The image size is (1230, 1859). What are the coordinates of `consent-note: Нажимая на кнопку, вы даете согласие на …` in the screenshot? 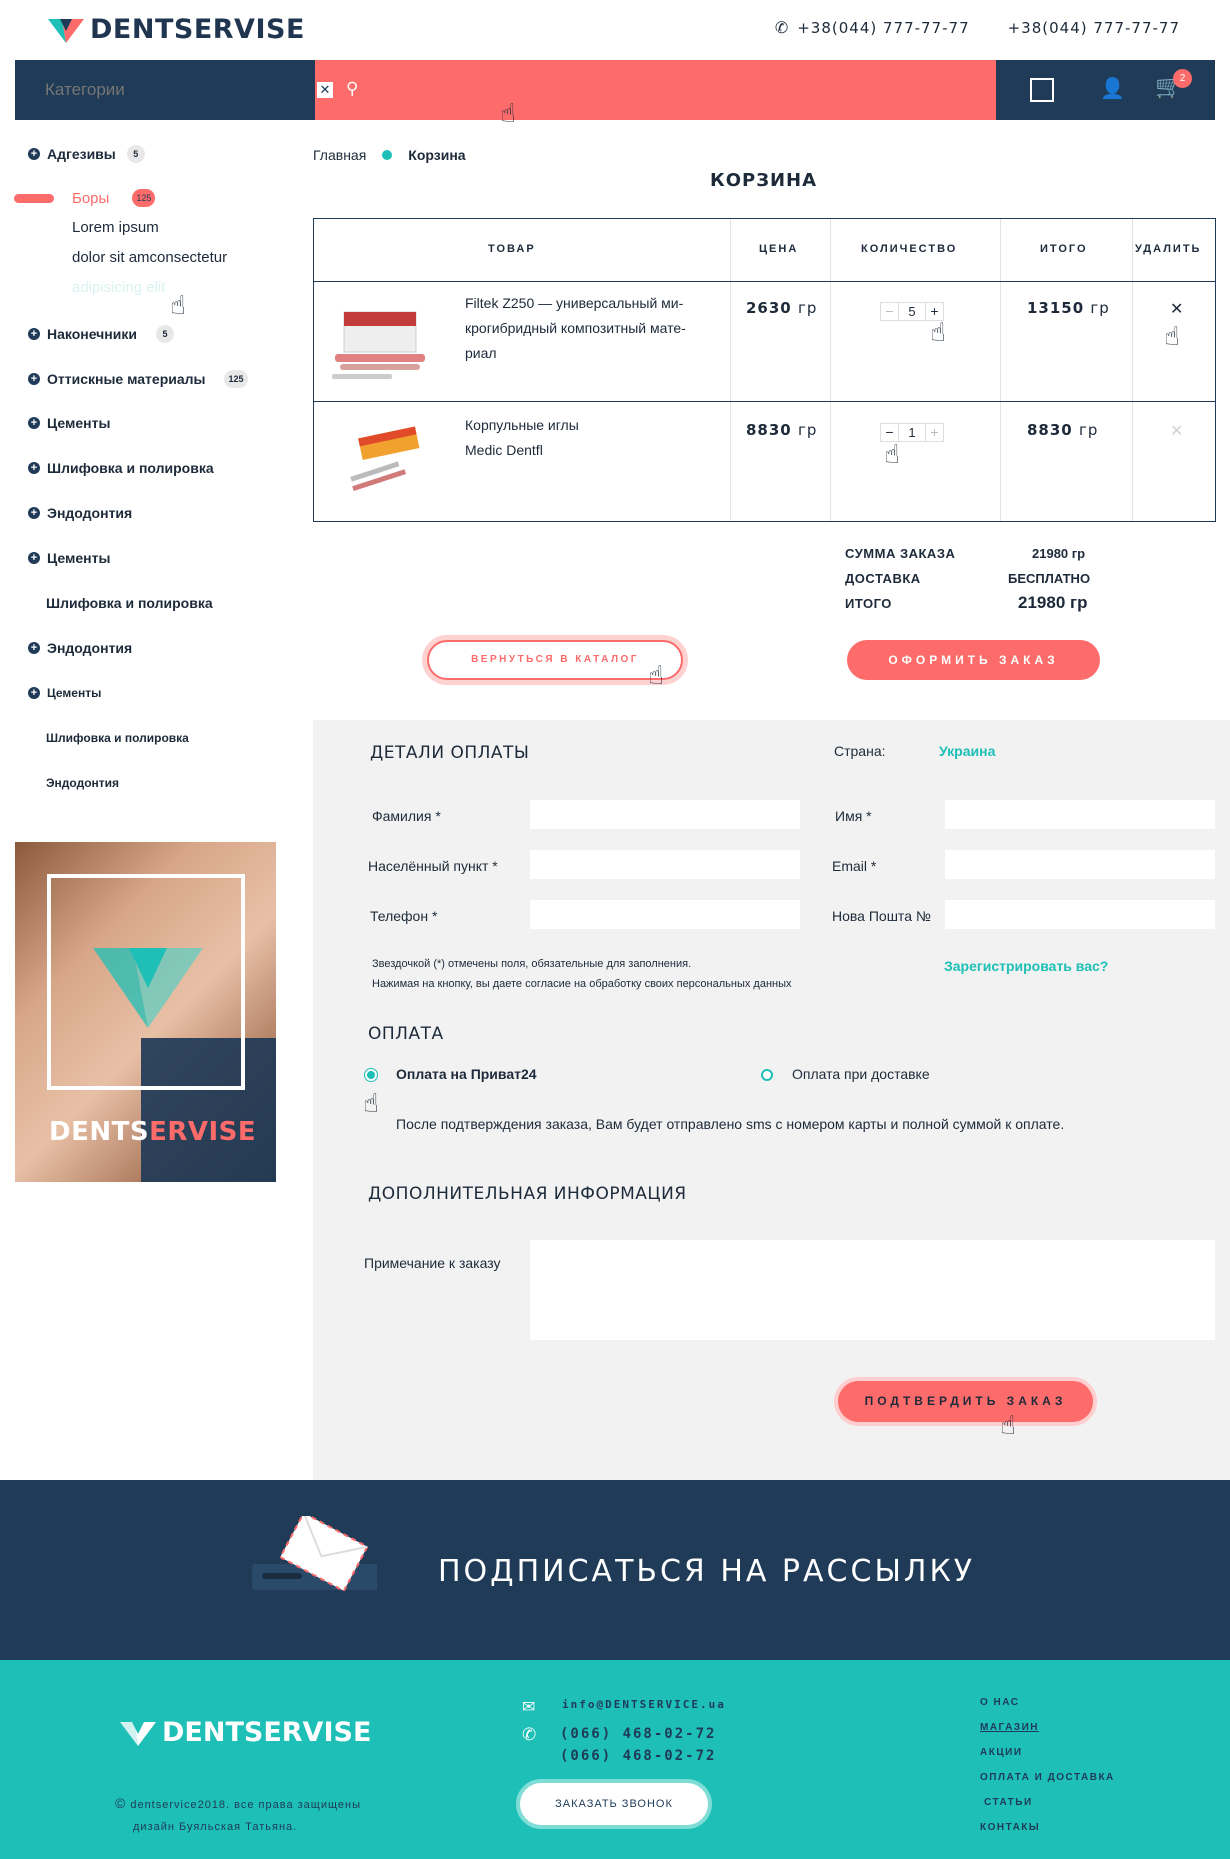 It's located at (582, 984).